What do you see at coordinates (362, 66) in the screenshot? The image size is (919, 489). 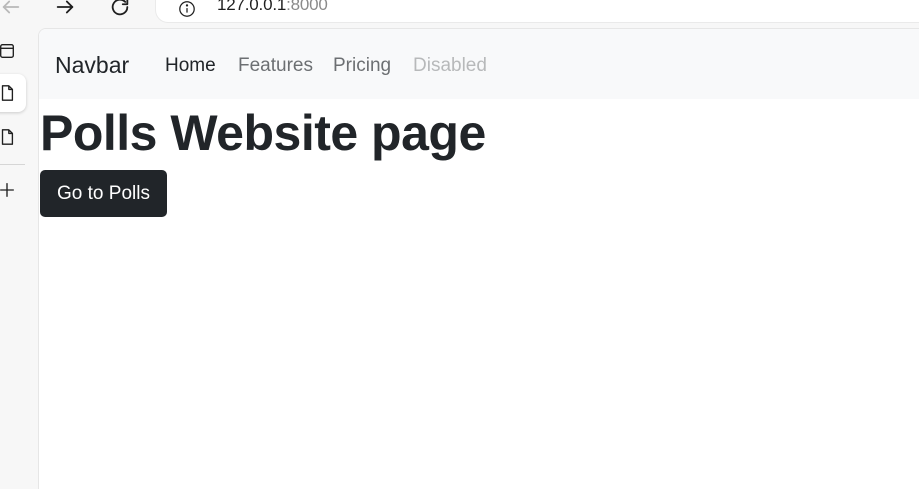 I see `nav-link-pricing: Pricing` at bounding box center [362, 66].